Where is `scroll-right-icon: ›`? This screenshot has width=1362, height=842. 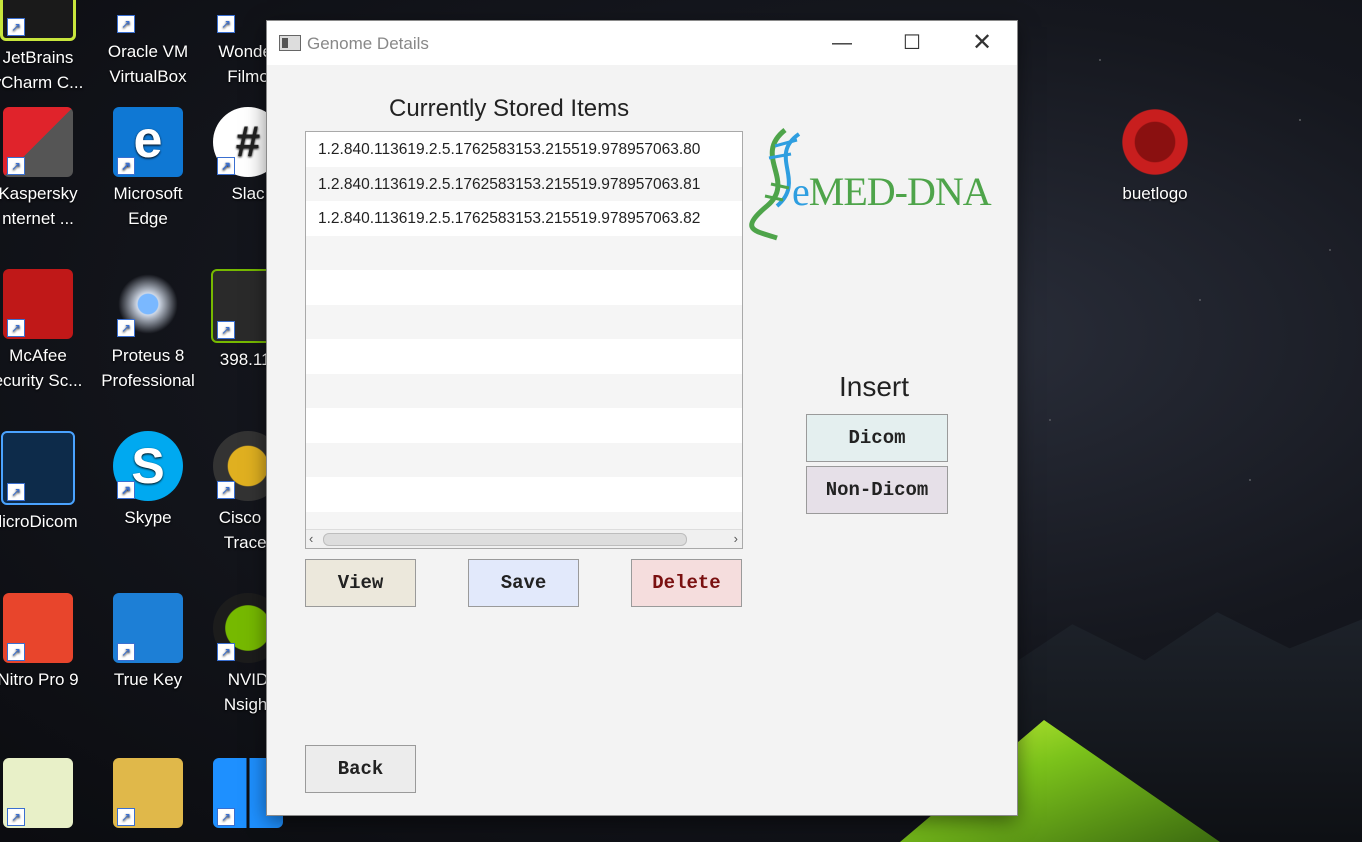 scroll-right-icon: › is located at coordinates (736, 538).